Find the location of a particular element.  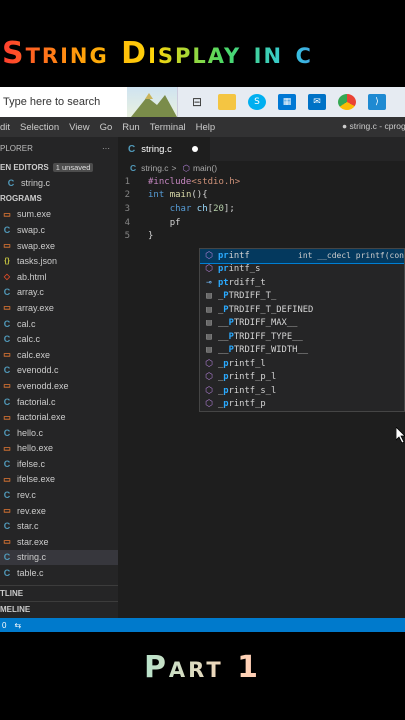

tab-string-c: C string.c is located at coordinates (164, 149).